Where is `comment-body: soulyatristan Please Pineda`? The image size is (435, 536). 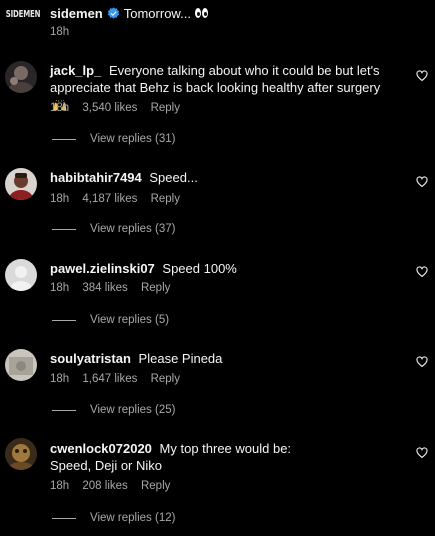
comment-body: soulyatristan Please Pineda is located at coordinates (225, 358).